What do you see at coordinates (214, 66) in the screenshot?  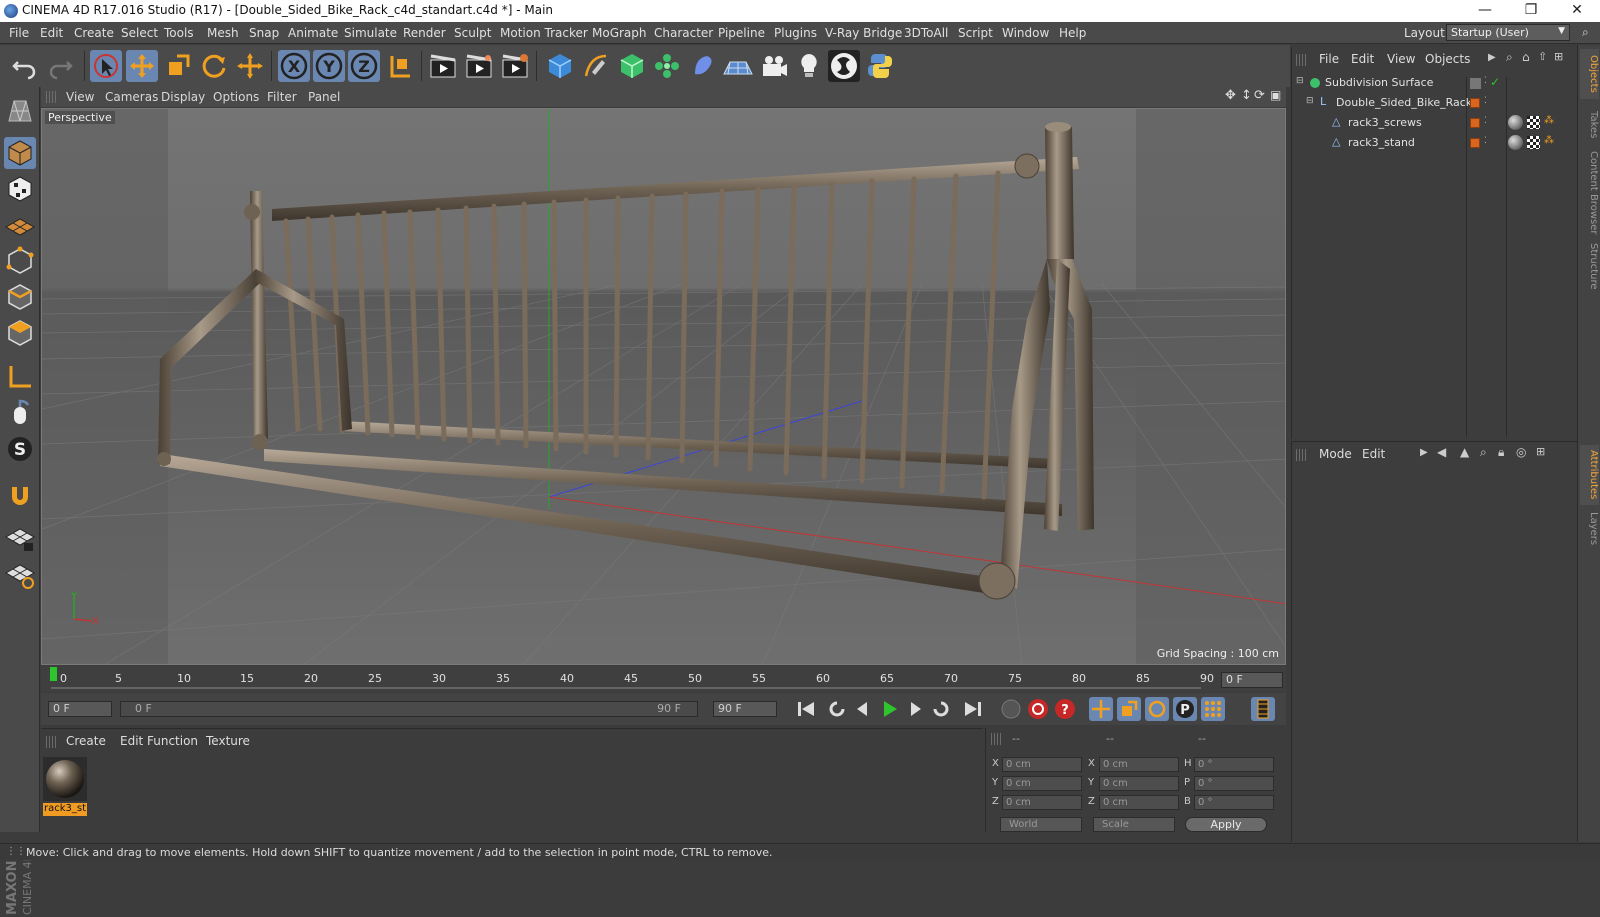 I see `rotate-tool-icon` at bounding box center [214, 66].